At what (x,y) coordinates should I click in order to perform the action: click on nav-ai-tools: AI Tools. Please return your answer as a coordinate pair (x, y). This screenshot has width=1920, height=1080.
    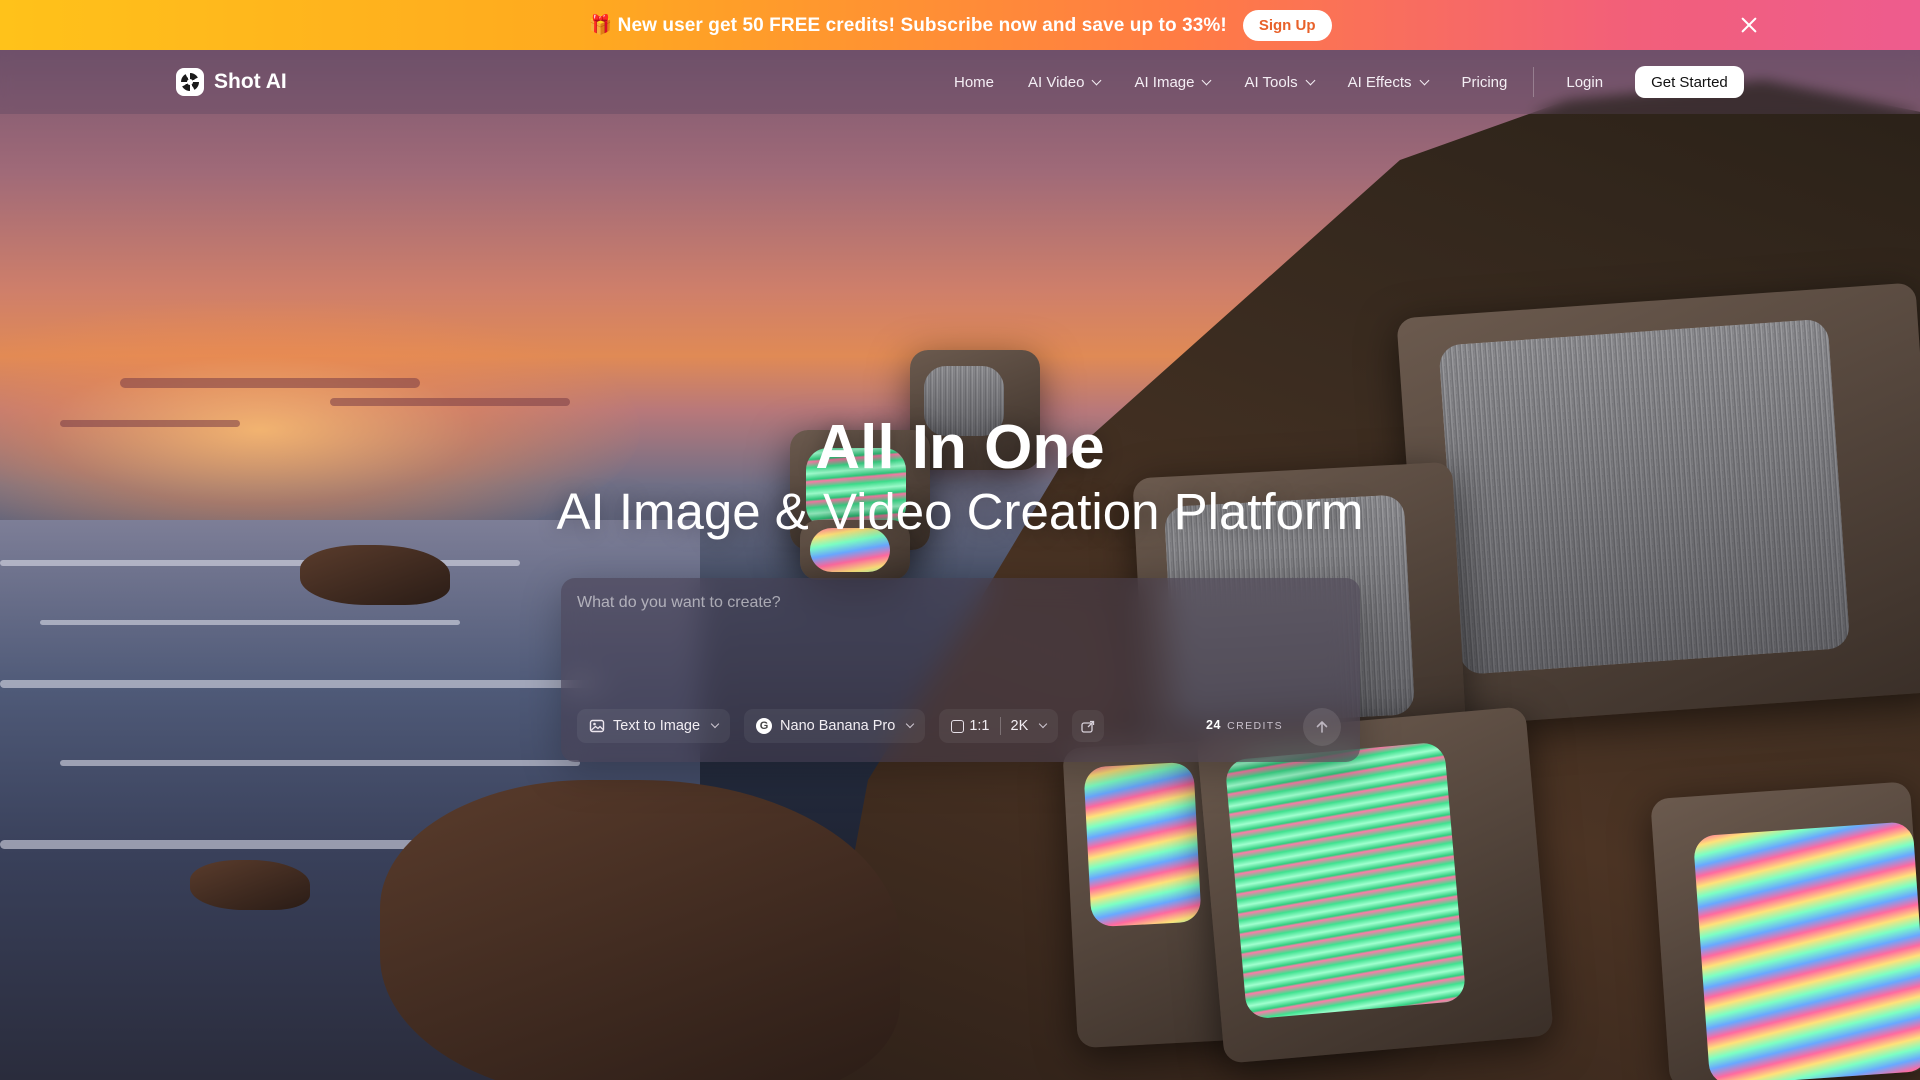
    Looking at the image, I should click on (1280, 82).